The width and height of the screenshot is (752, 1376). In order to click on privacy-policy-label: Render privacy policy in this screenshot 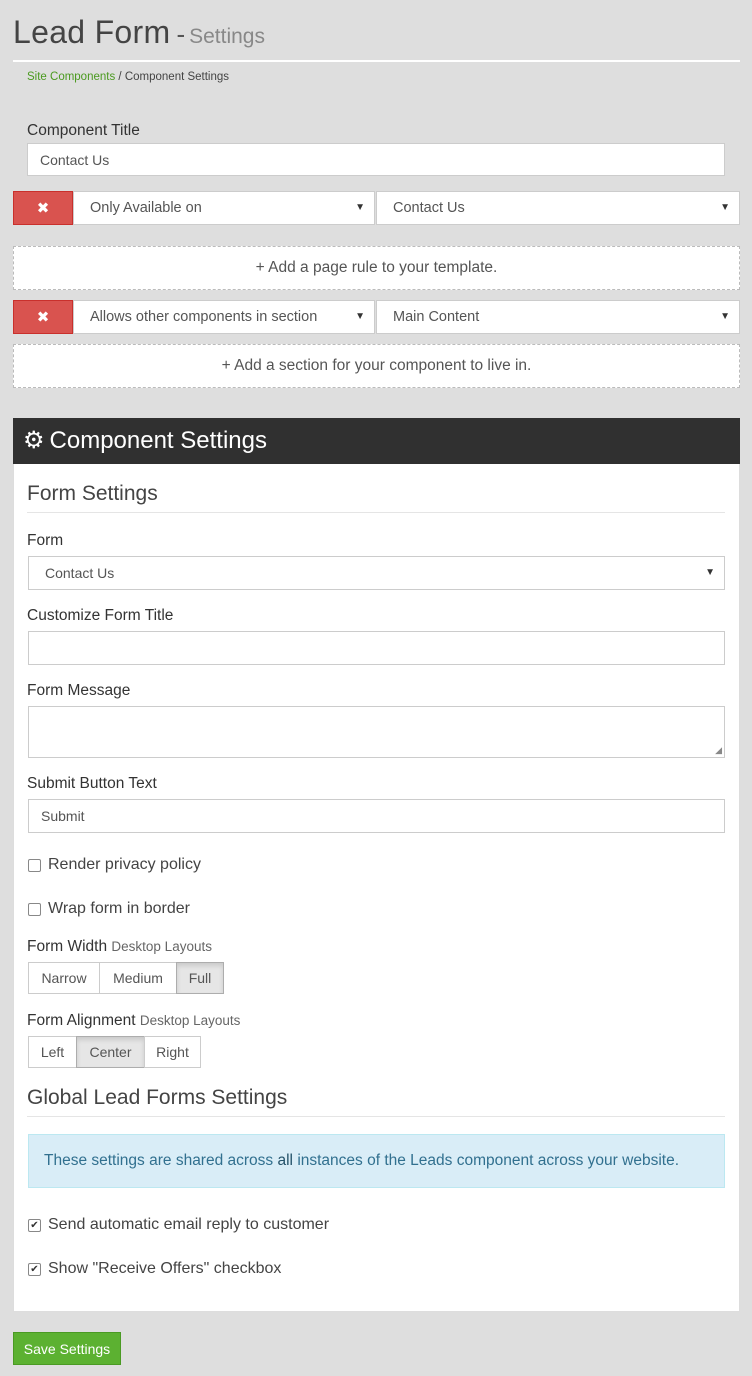, I will do `click(124, 864)`.